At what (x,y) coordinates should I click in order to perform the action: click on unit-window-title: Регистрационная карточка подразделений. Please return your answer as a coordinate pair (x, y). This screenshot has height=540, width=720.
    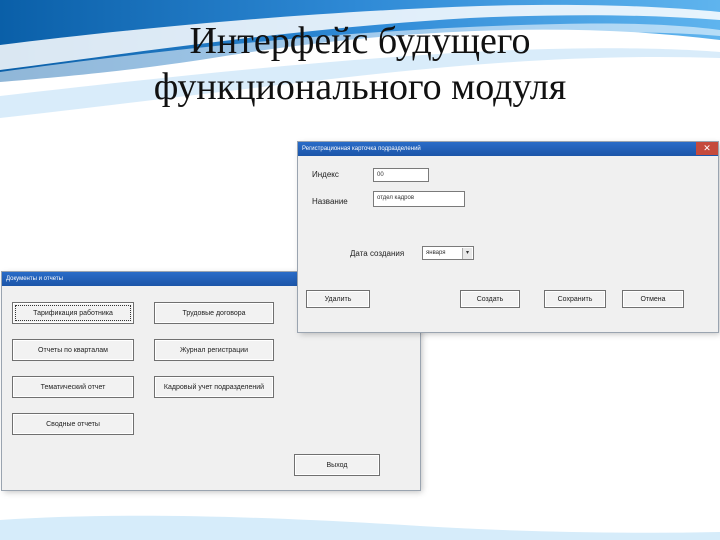
    Looking at the image, I should click on (361, 149).